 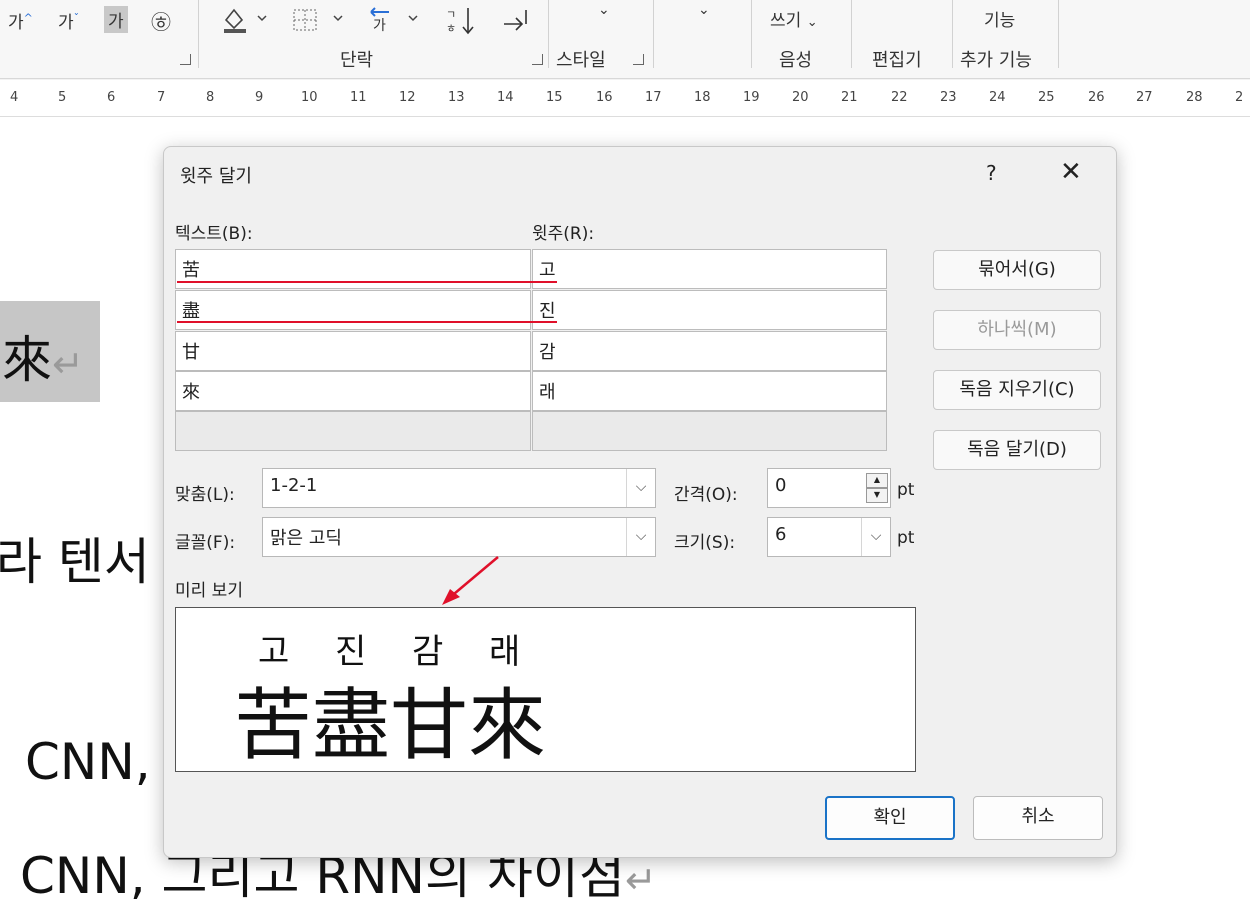 I want to click on group-paragraph-label: 단락, so click(x=357, y=60).